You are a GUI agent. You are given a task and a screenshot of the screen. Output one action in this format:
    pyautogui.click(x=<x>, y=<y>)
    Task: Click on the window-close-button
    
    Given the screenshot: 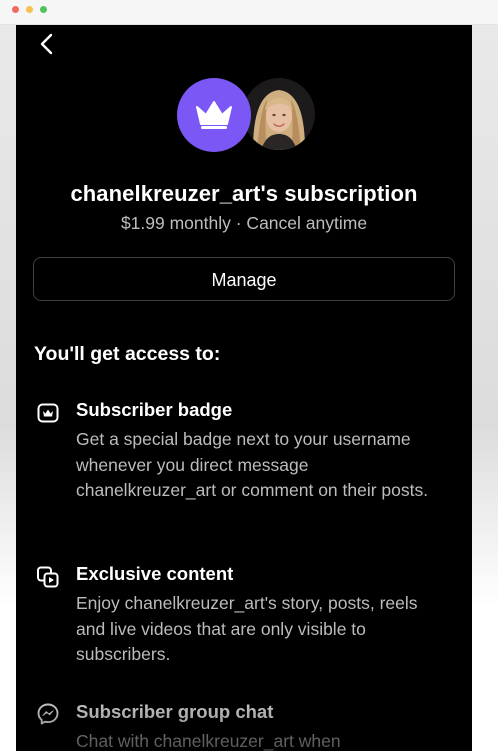 What is the action you would take?
    pyautogui.click(x=15, y=9)
    